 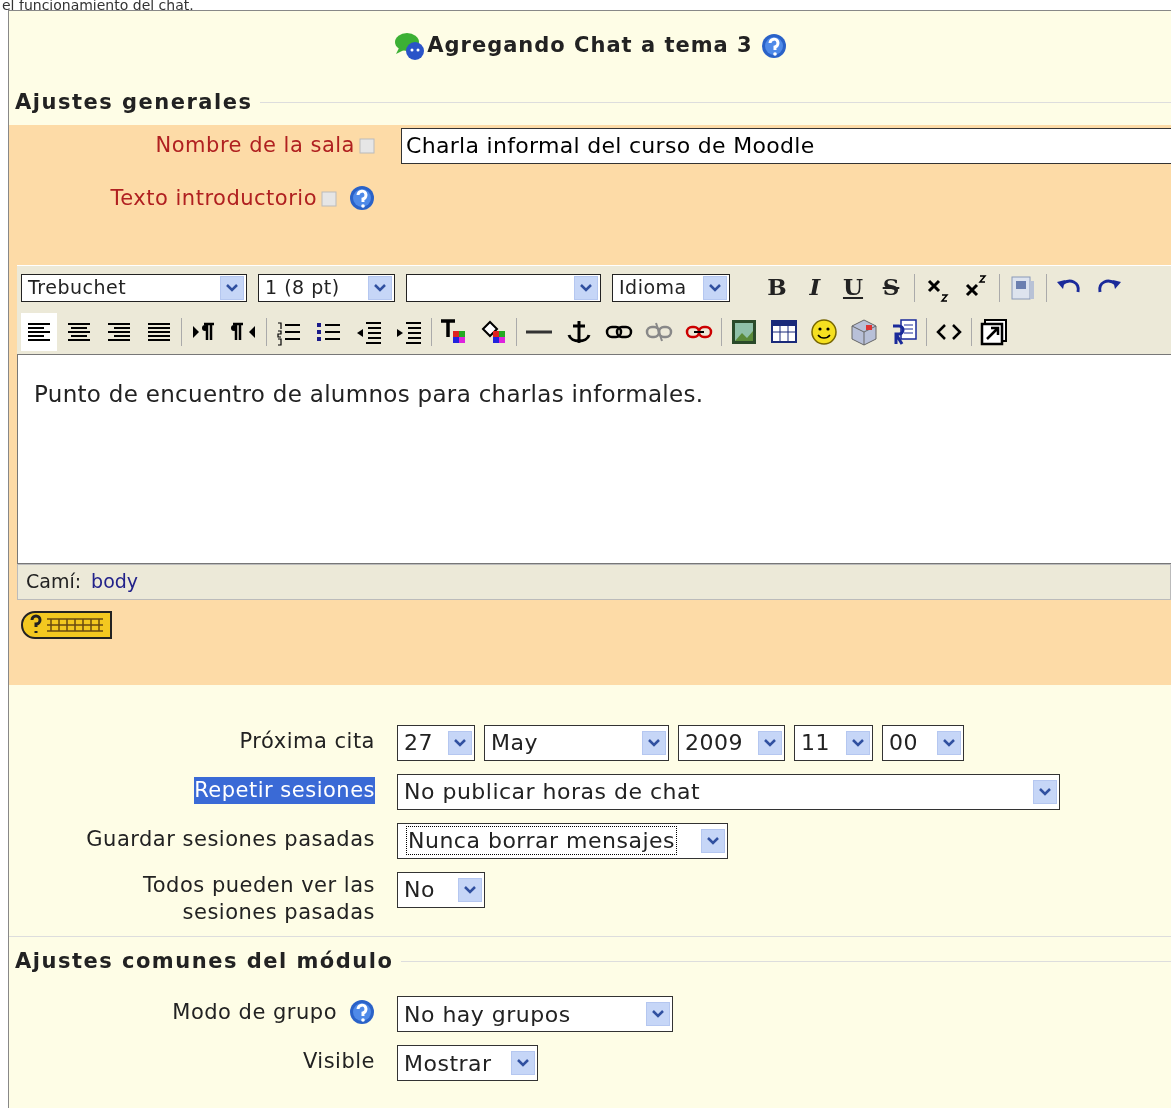 What do you see at coordinates (815, 287) in the screenshot?
I see `format-button: I` at bounding box center [815, 287].